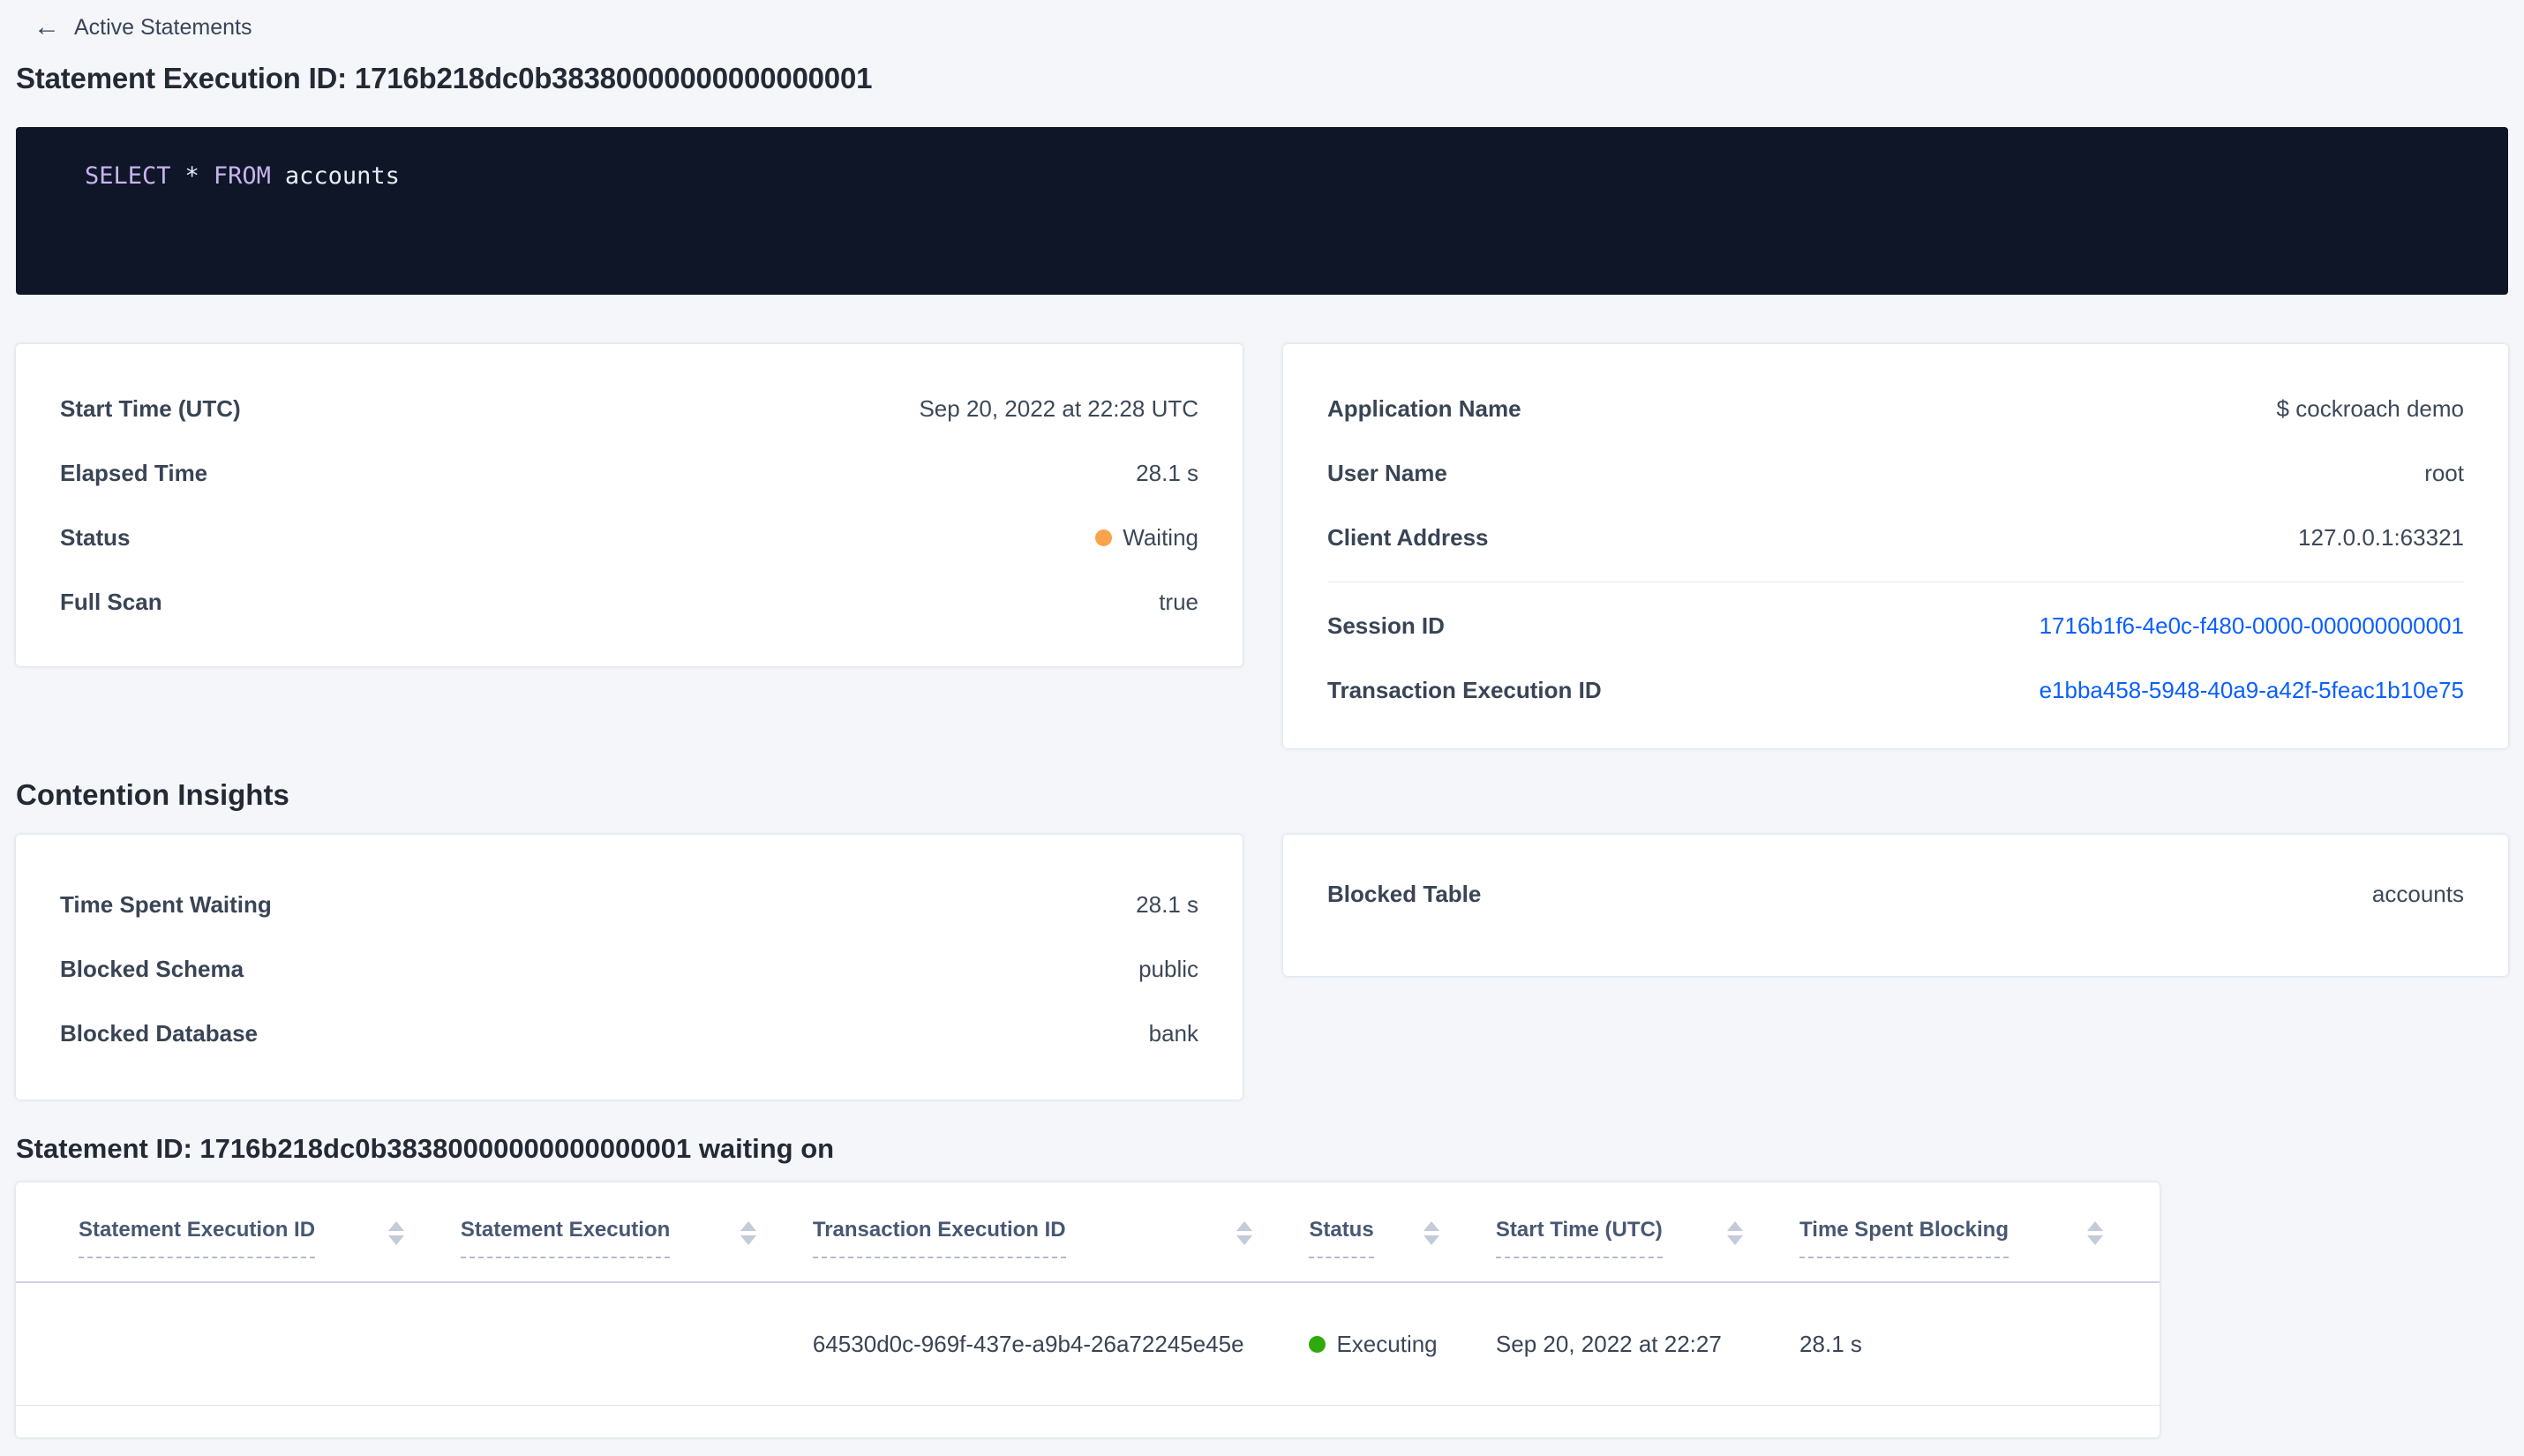 The image size is (2524, 1456). Describe the element at coordinates (150, 408) in the screenshot. I see `start-time-label: Start Time (UTC)` at that location.